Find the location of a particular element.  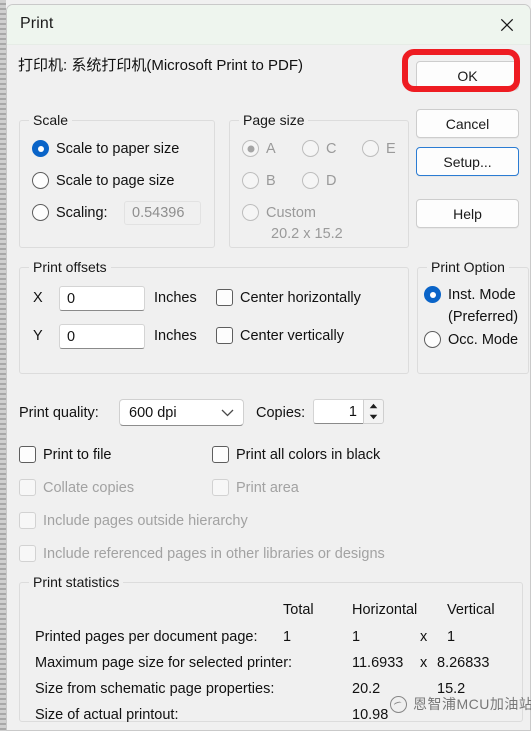

radio-page-size-custom: Custom is located at coordinates (279, 212).